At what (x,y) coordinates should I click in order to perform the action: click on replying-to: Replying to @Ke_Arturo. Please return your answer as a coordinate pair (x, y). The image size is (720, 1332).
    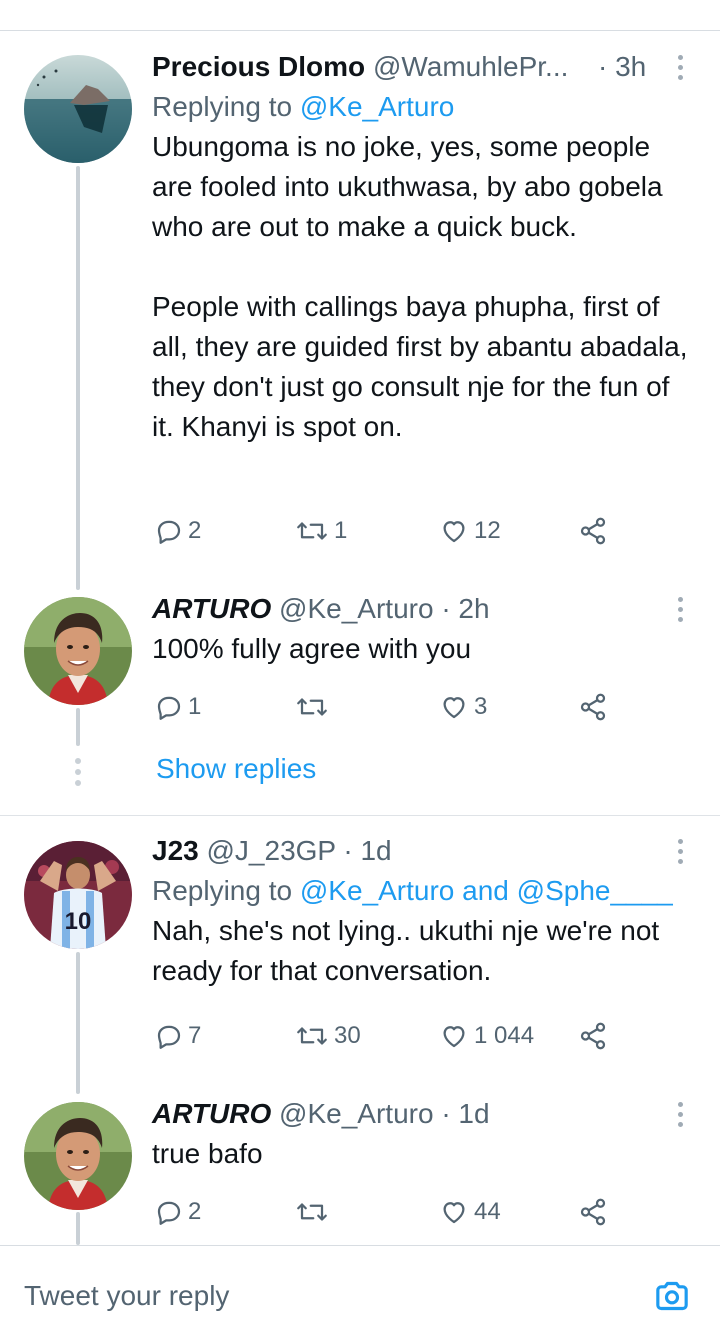
    Looking at the image, I should click on (422, 107).